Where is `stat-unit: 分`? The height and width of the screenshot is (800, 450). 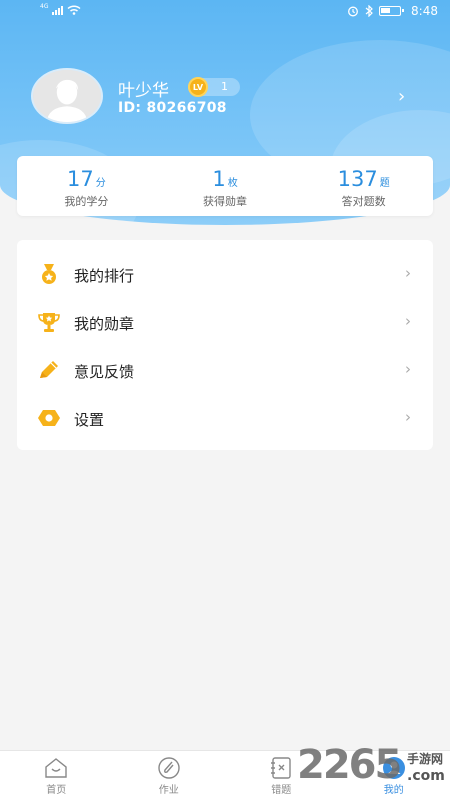
stat-unit: 分 is located at coordinates (100, 183).